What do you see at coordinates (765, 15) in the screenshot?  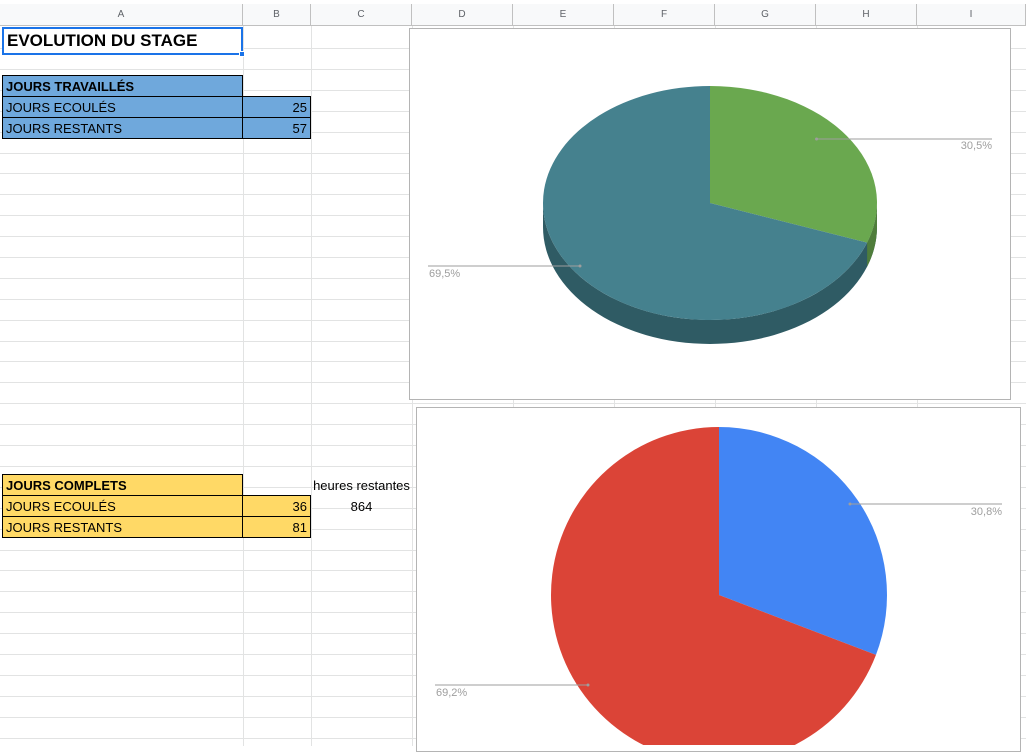 I see `column-header-g: G` at bounding box center [765, 15].